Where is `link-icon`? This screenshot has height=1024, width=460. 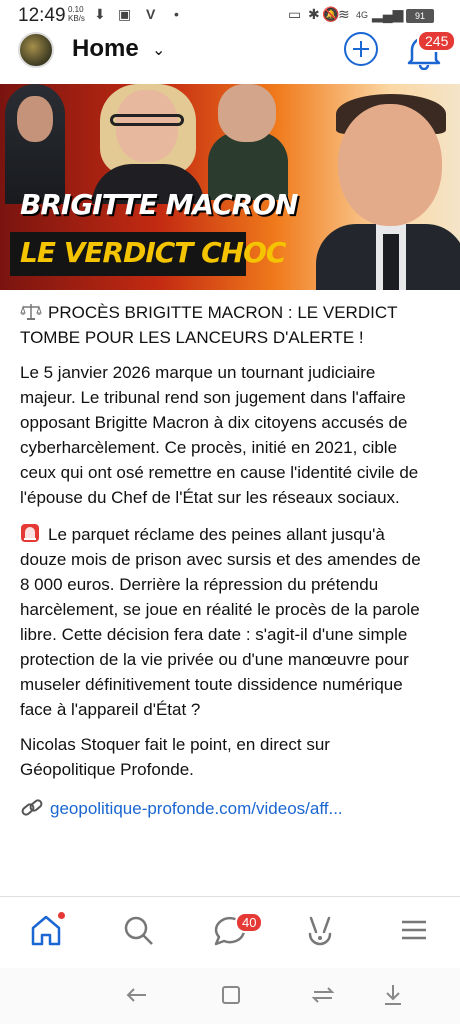 link-icon is located at coordinates (32, 807).